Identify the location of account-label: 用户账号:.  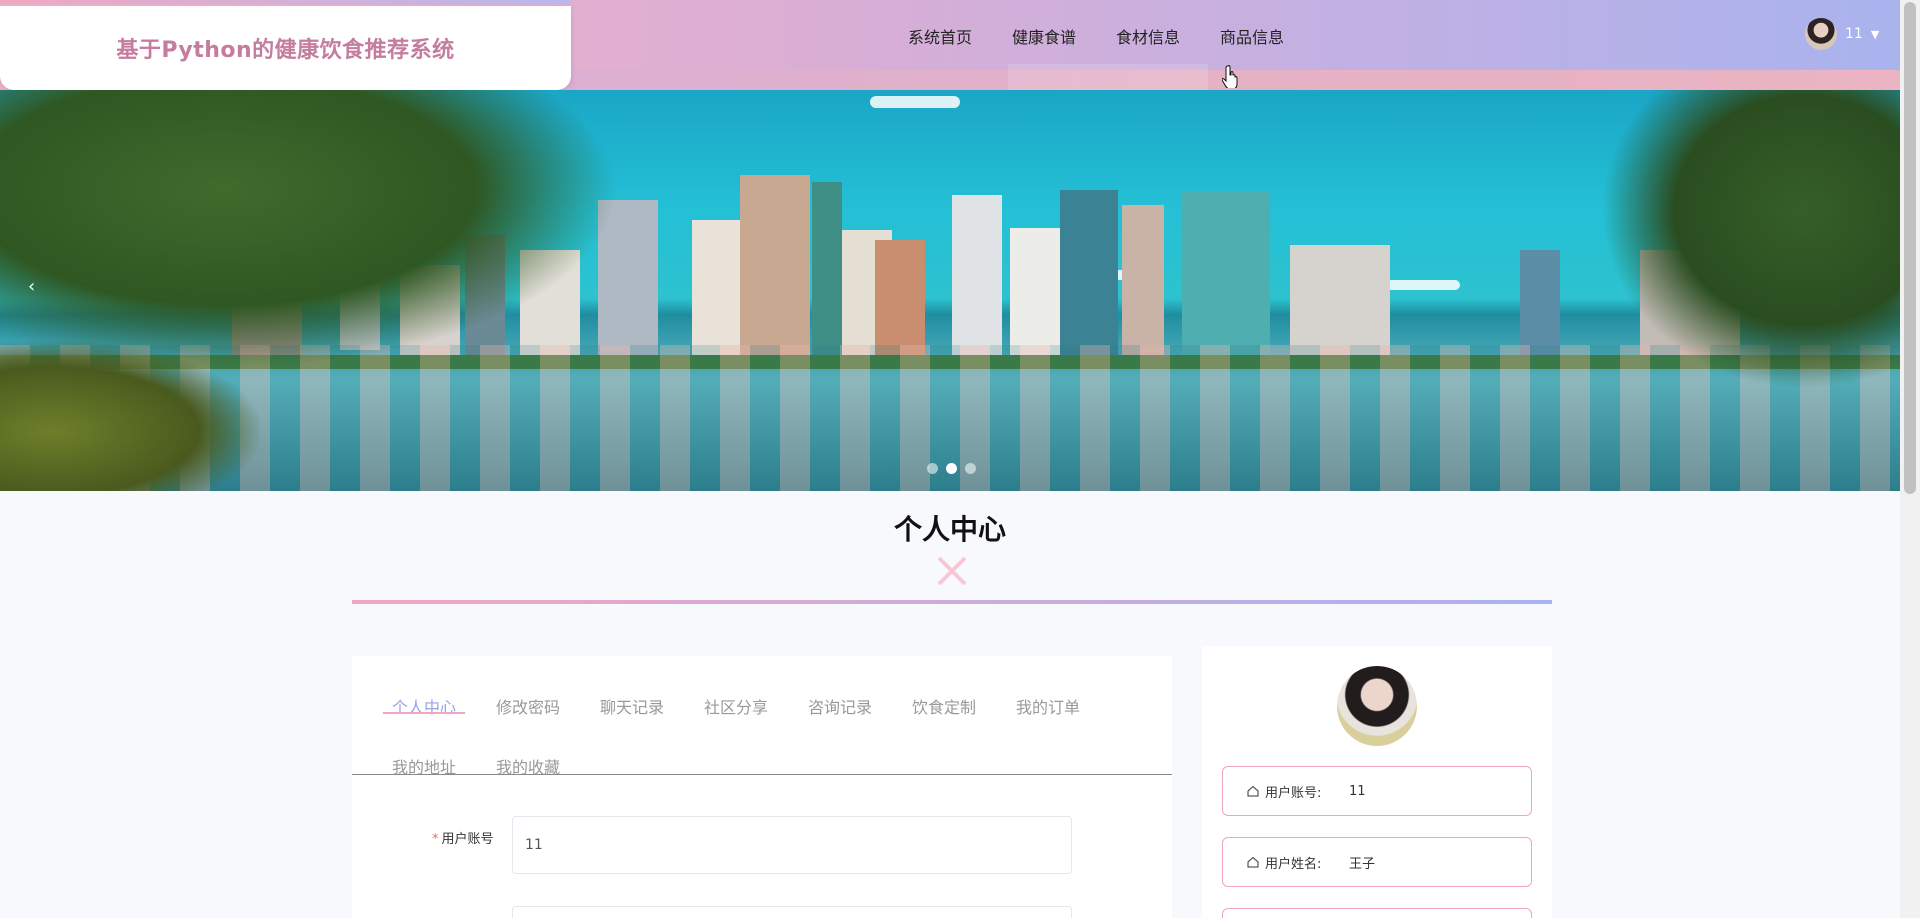
(1293, 793).